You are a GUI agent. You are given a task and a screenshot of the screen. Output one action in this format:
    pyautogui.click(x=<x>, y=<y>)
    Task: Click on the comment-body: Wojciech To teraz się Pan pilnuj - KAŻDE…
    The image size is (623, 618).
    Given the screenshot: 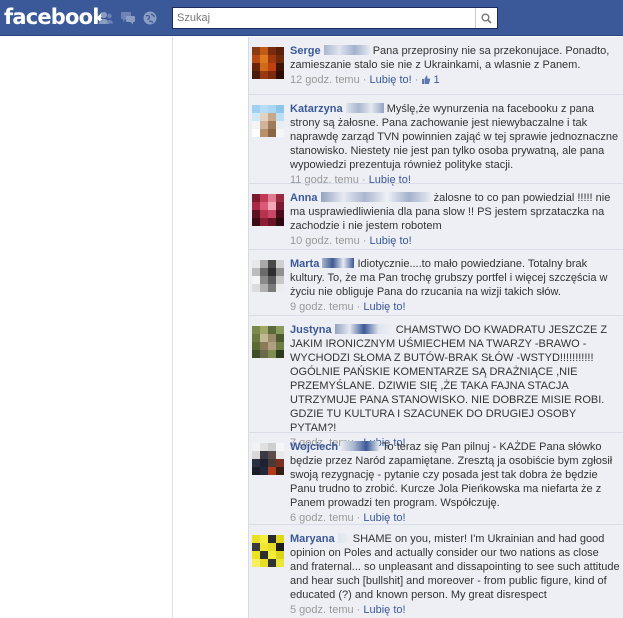 What is the action you would take?
    pyautogui.click(x=455, y=482)
    